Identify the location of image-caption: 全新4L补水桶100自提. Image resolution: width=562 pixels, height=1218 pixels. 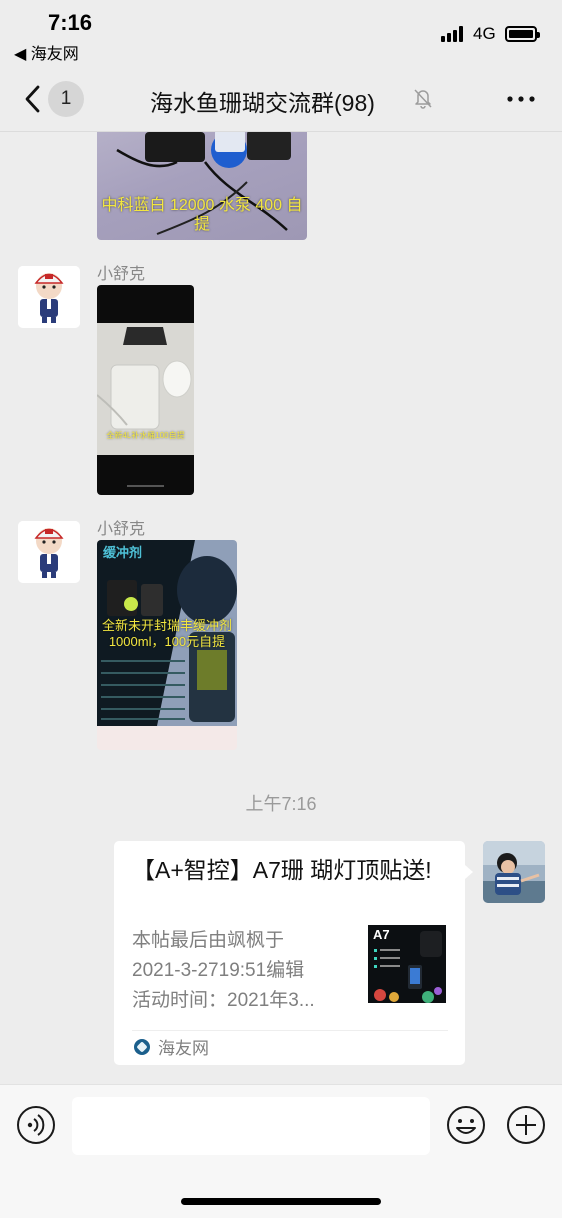
(145, 435).